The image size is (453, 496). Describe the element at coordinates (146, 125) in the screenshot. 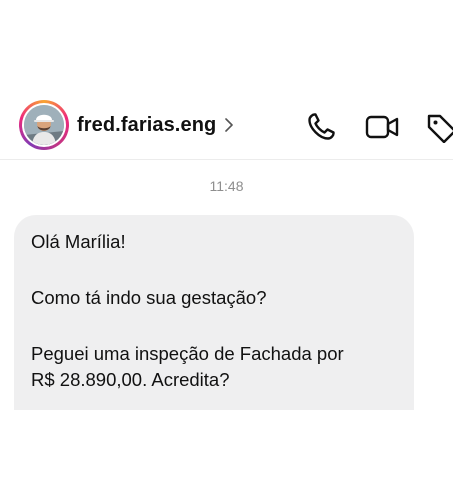

I see `username: fred.farias.eng` at that location.